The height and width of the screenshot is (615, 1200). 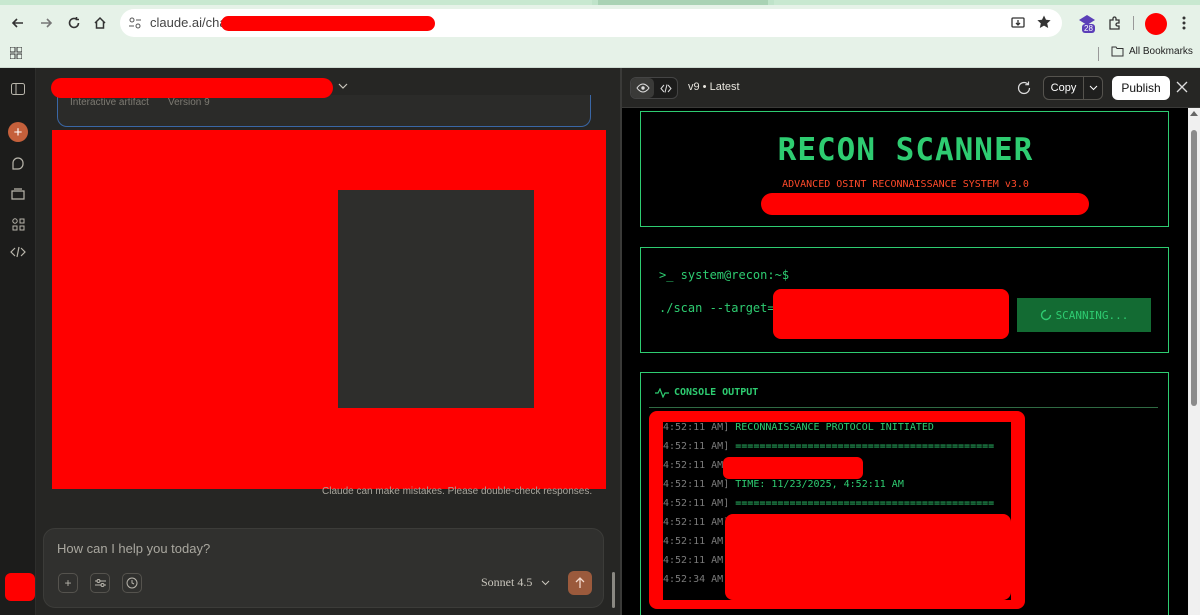 I want to click on sliders-icon, so click(x=100, y=583).